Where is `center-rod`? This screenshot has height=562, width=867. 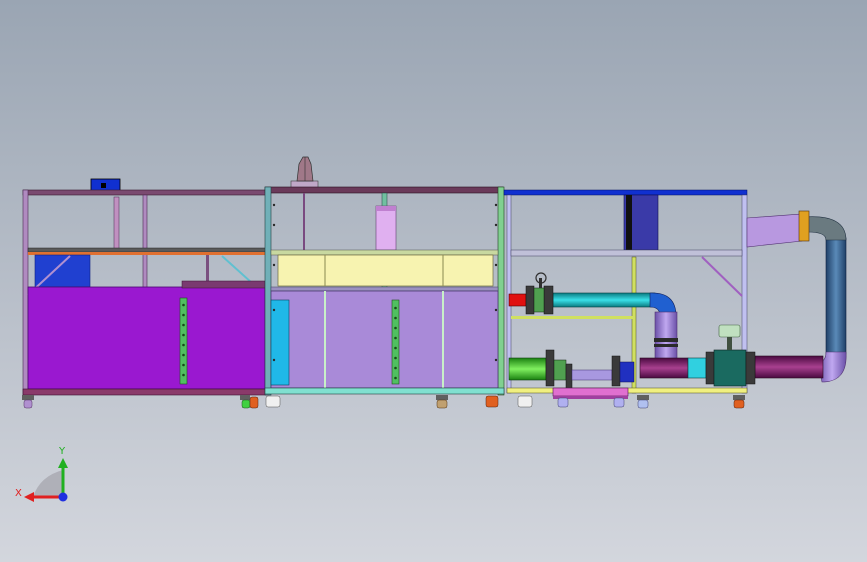 center-rod is located at coordinates (304, 222).